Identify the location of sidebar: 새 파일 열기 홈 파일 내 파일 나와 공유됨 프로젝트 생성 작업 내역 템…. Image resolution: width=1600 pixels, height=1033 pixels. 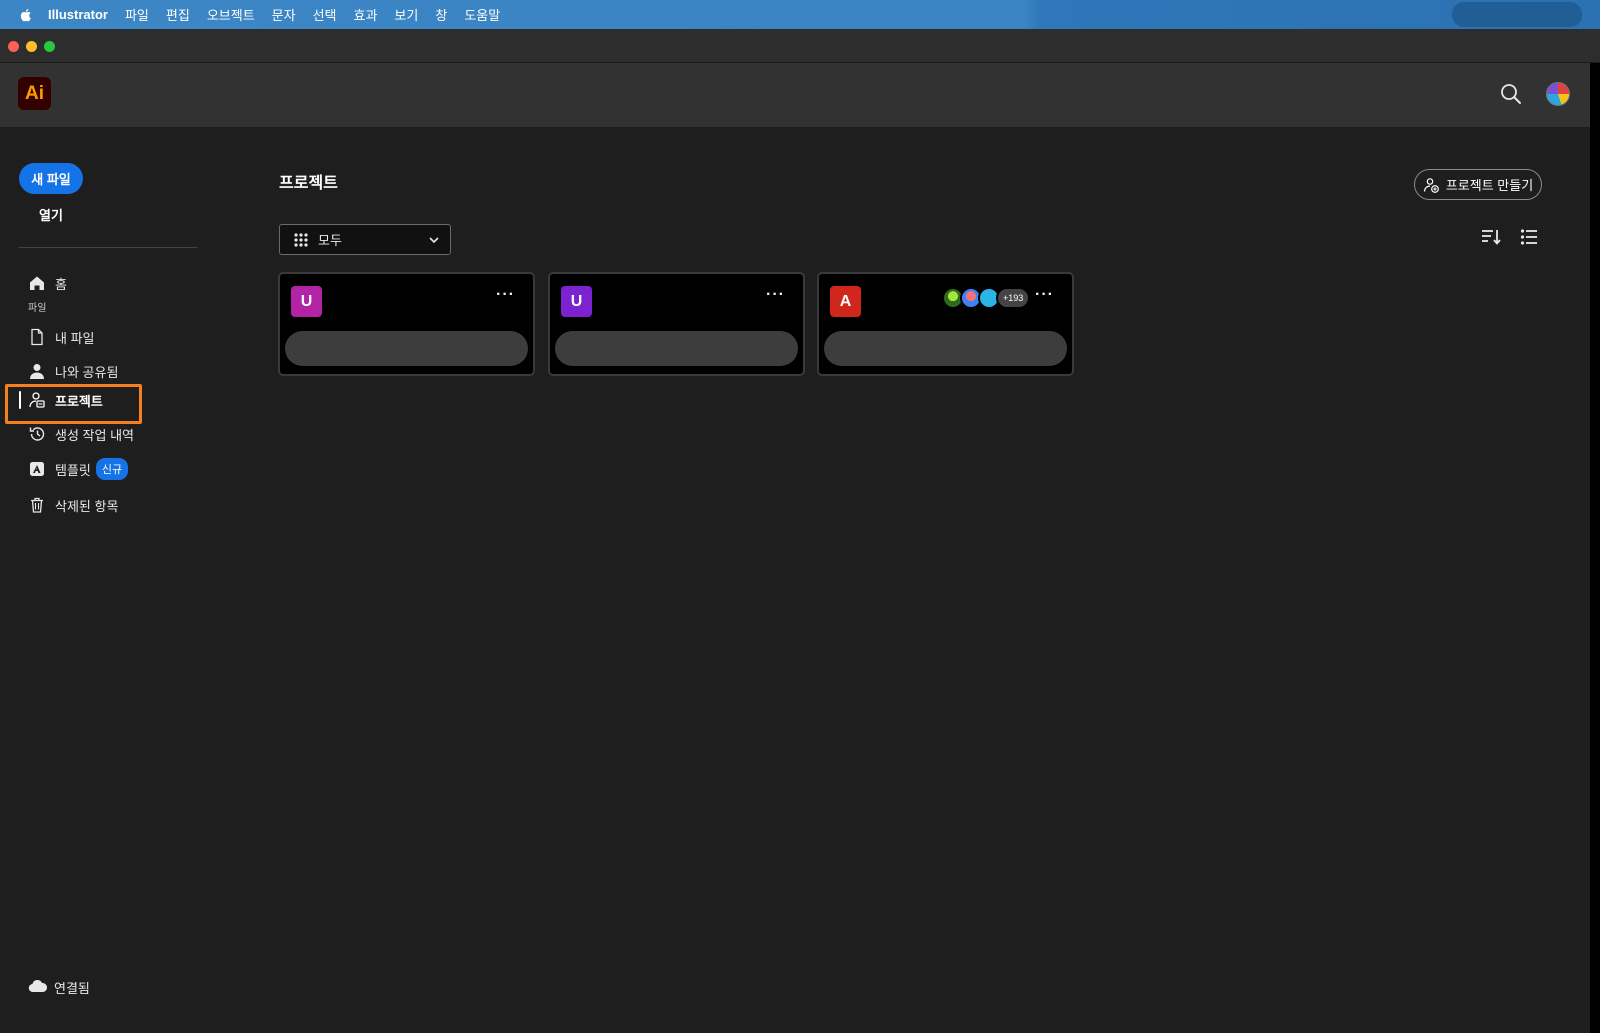
(105, 580).